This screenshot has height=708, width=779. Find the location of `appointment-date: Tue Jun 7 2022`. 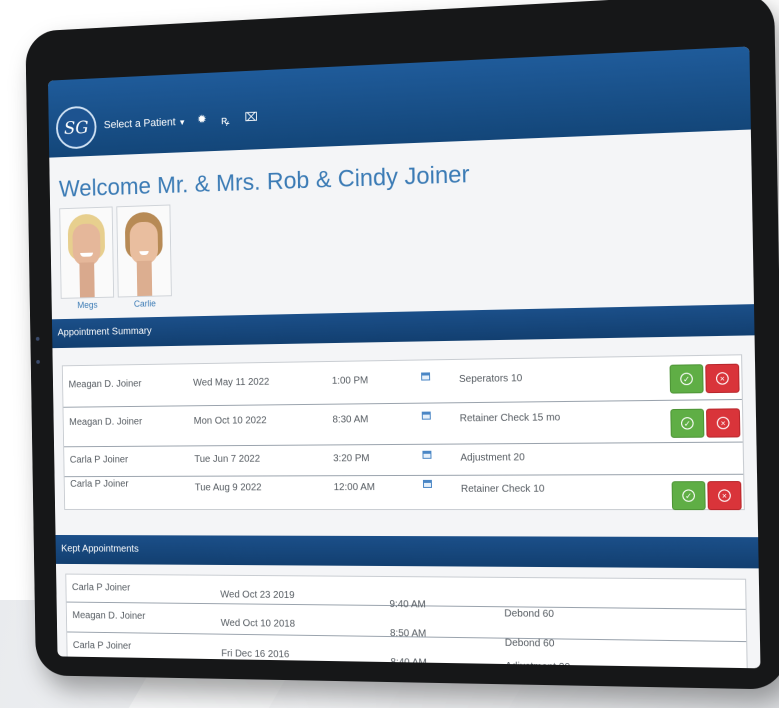

appointment-date: Tue Jun 7 2022 is located at coordinates (227, 459).